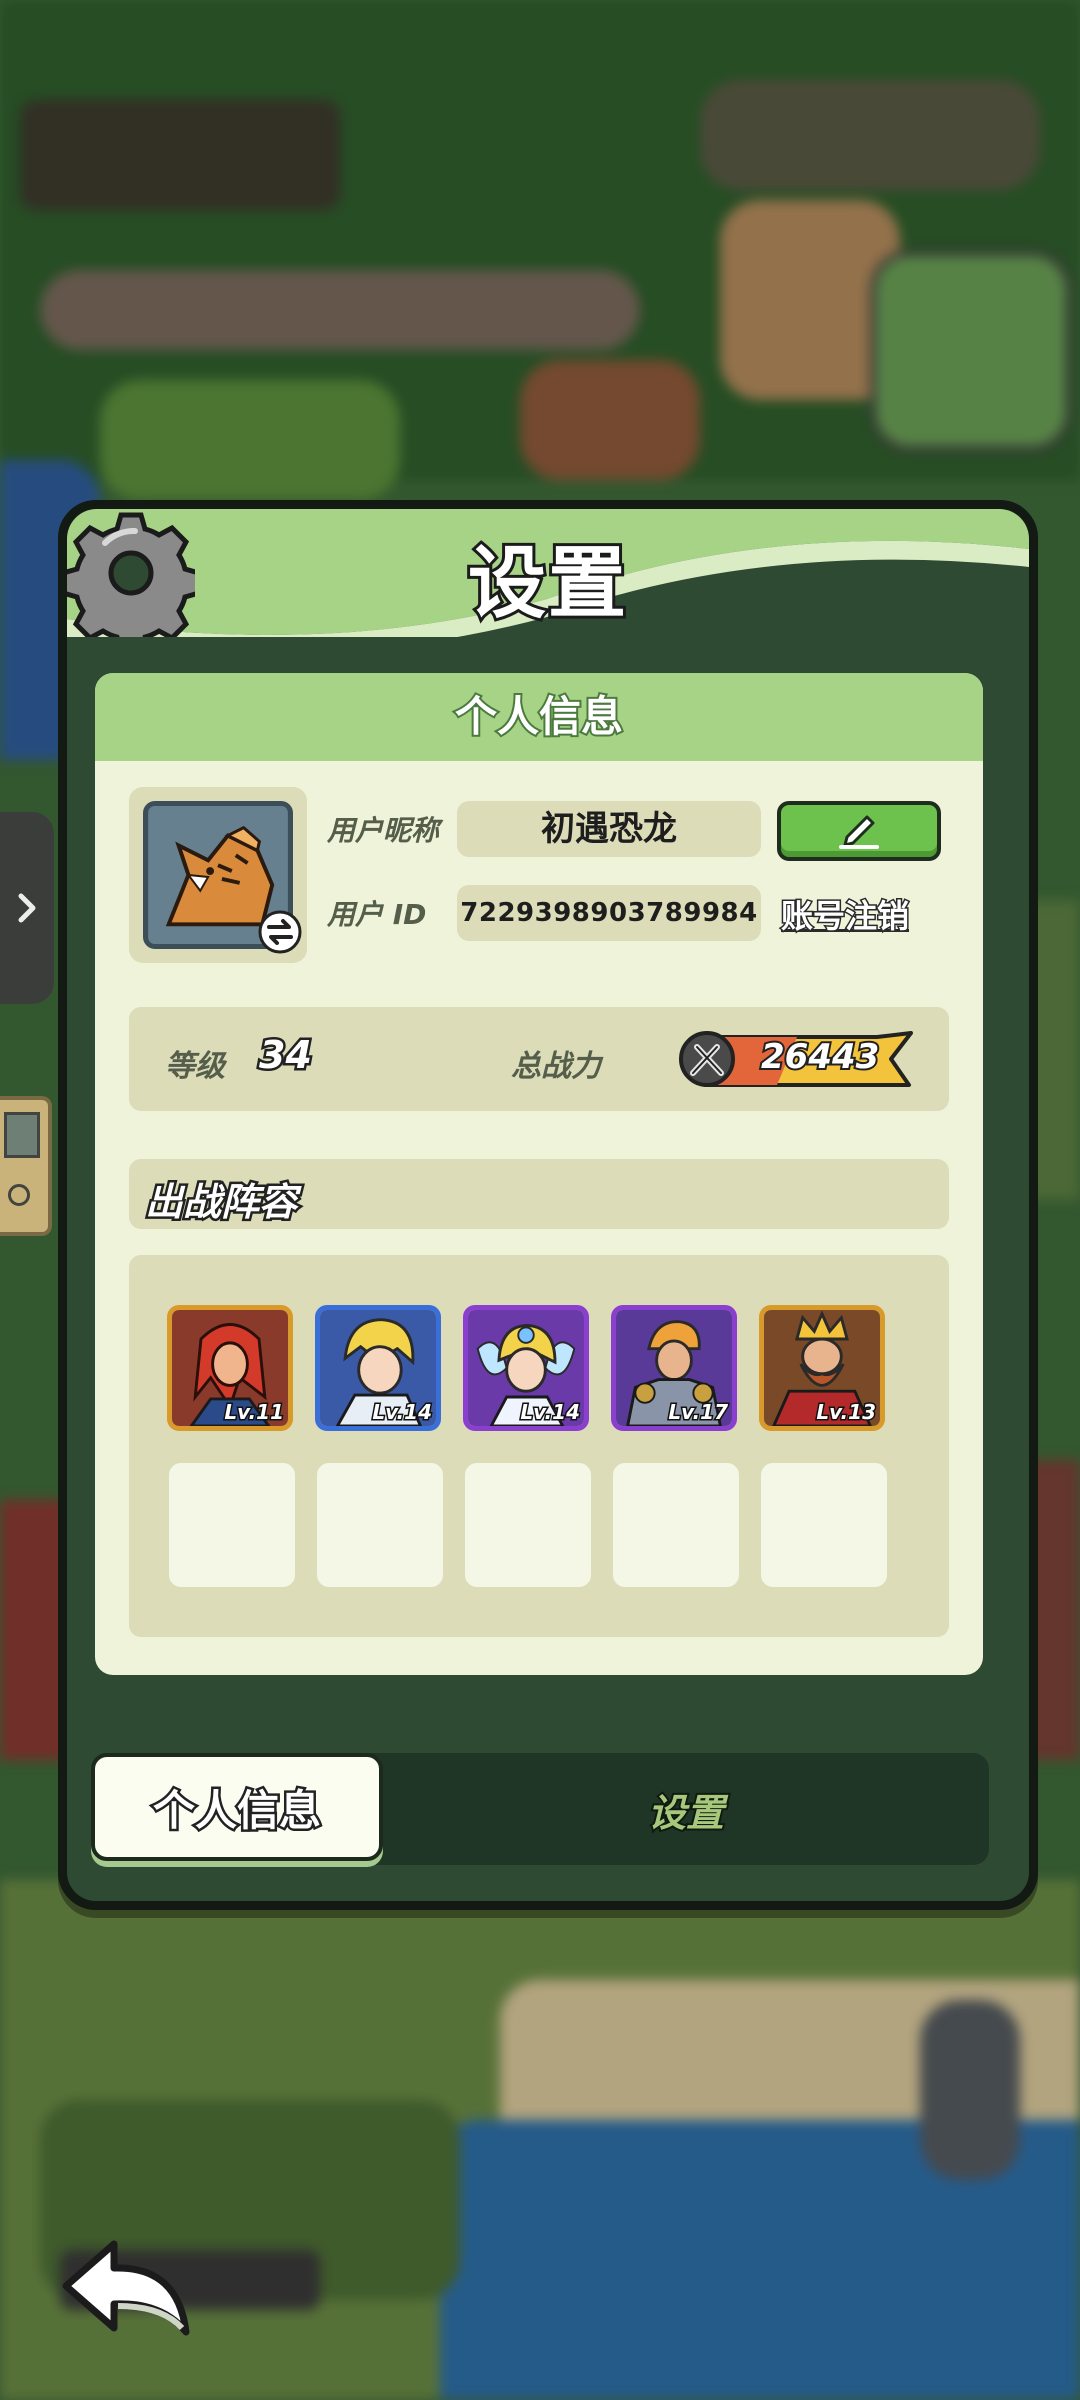  Describe the element at coordinates (280, 932) in the screenshot. I see `swap-icon` at that location.